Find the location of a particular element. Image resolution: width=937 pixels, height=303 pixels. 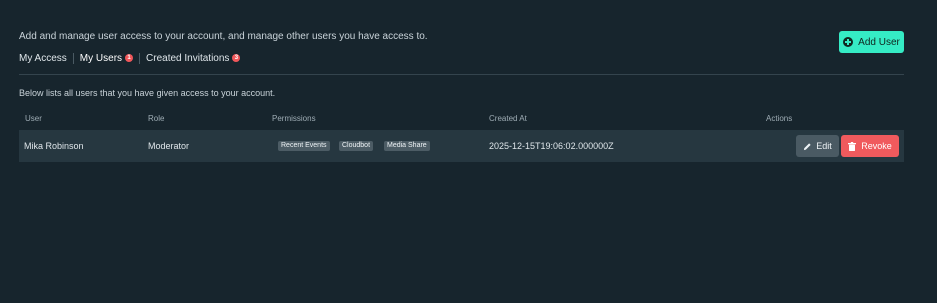

count-badge: 1 is located at coordinates (129, 58).